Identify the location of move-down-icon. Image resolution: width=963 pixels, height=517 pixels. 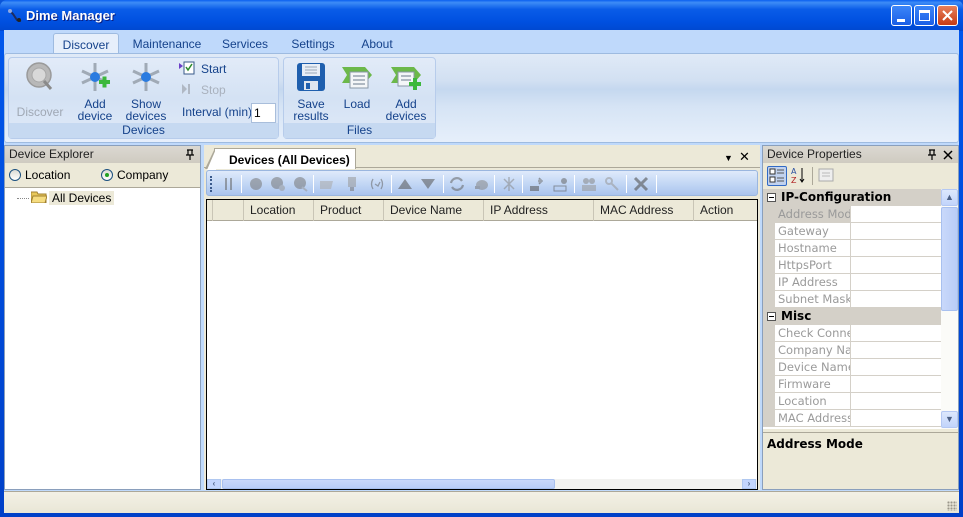
(428, 184).